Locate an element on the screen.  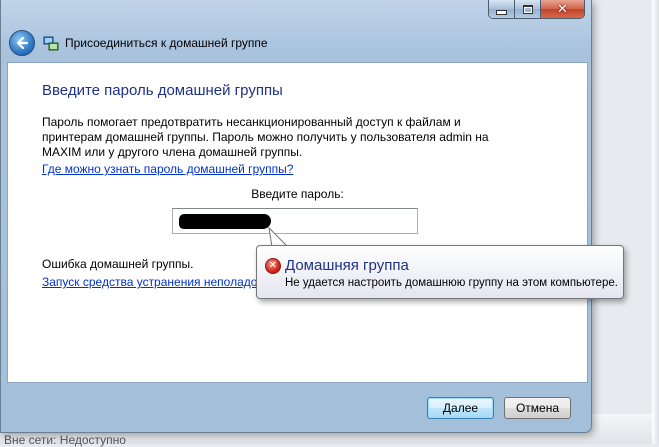
back-arrow-icon is located at coordinates (22, 43).